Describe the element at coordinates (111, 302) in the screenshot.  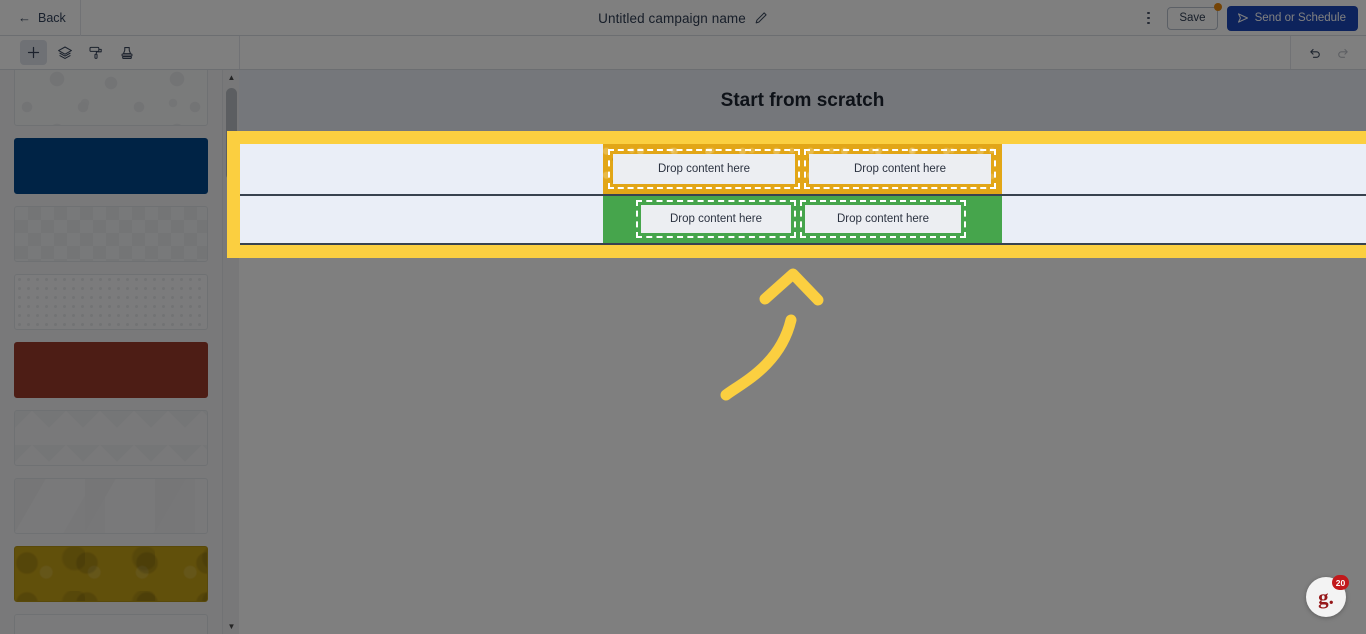
I see `template-tile-dots` at that location.